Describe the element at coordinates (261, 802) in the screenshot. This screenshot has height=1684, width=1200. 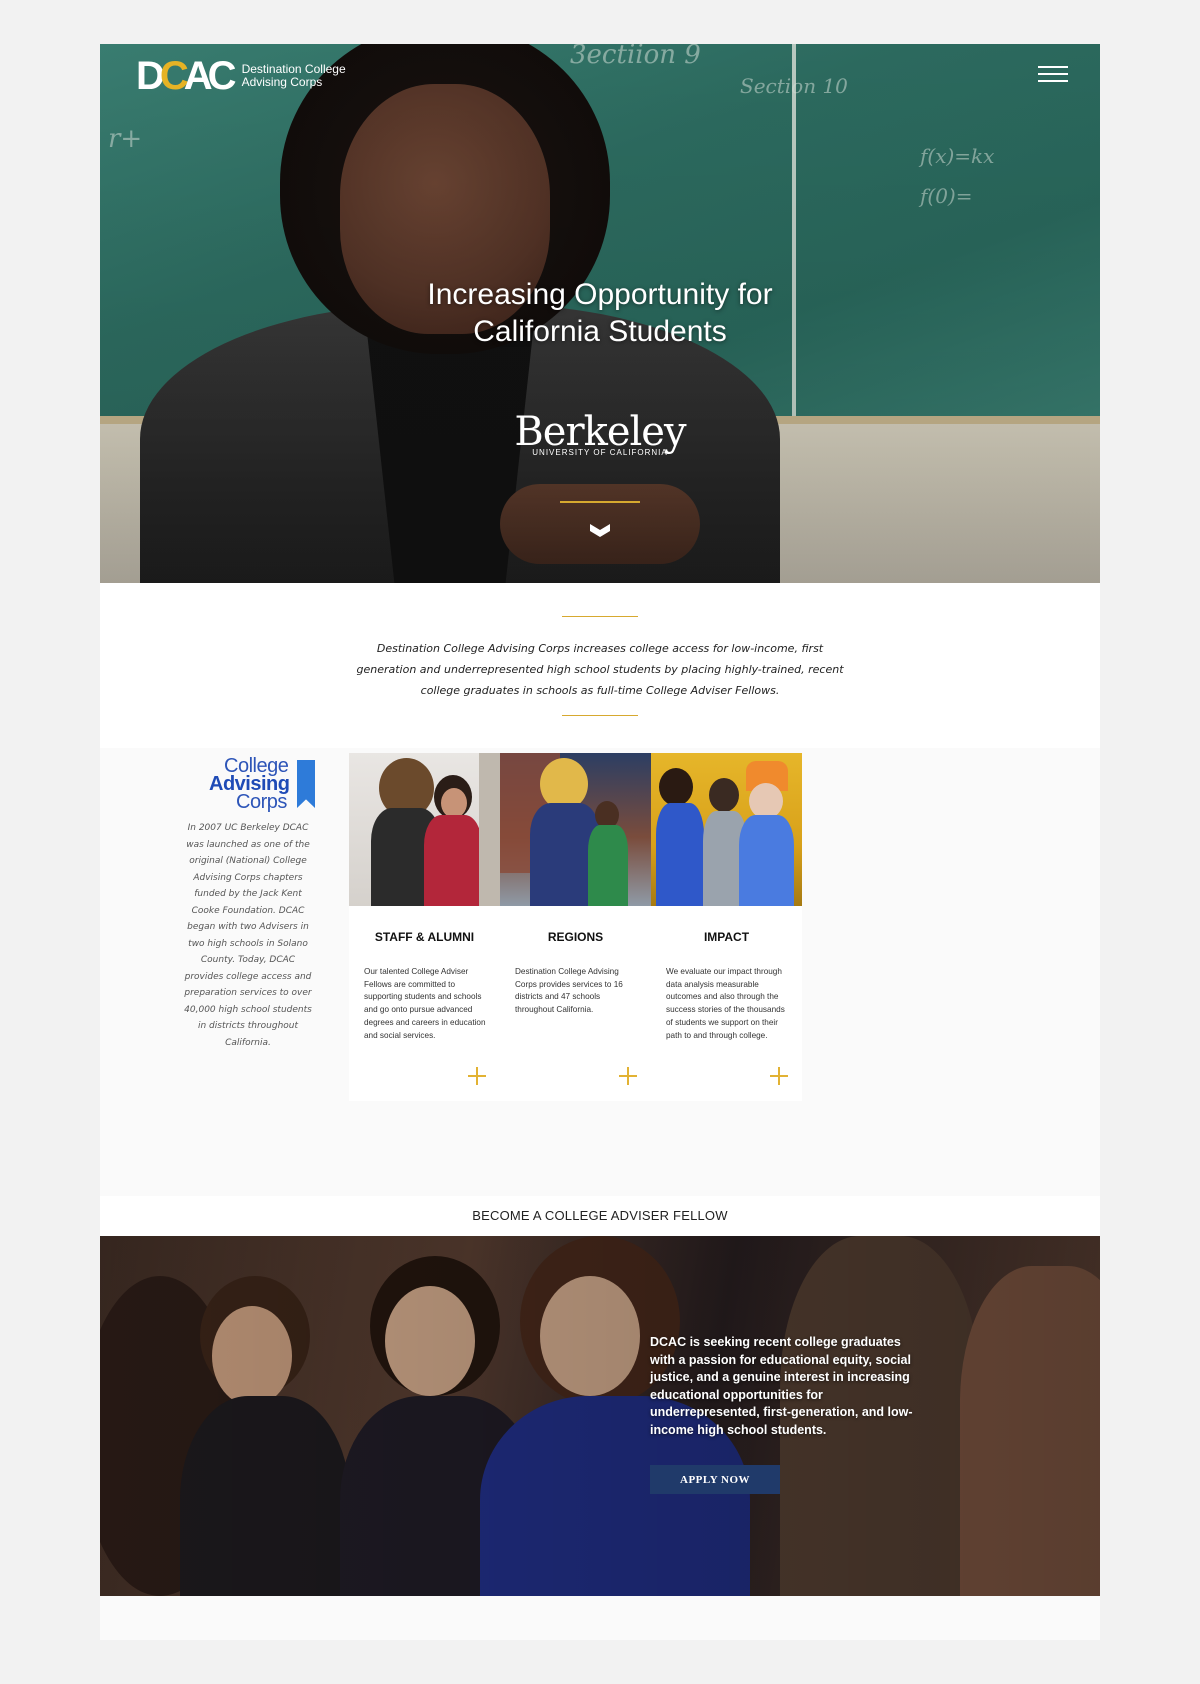
I see `cac-logo-line-3: Corps` at that location.